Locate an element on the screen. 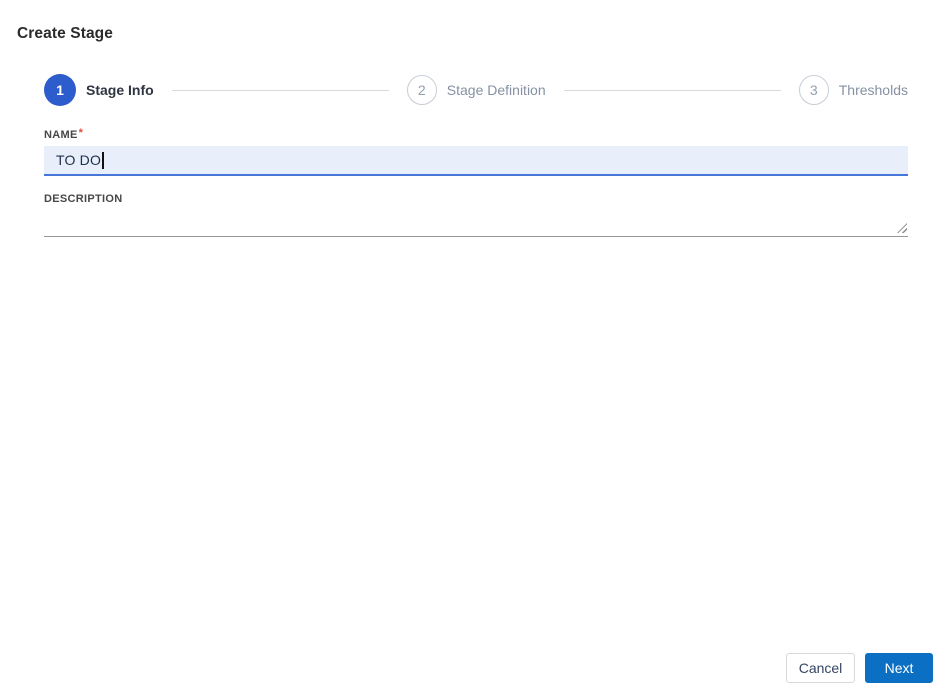 This screenshot has width=950, height=698. name-input: TO DO is located at coordinates (476, 161).